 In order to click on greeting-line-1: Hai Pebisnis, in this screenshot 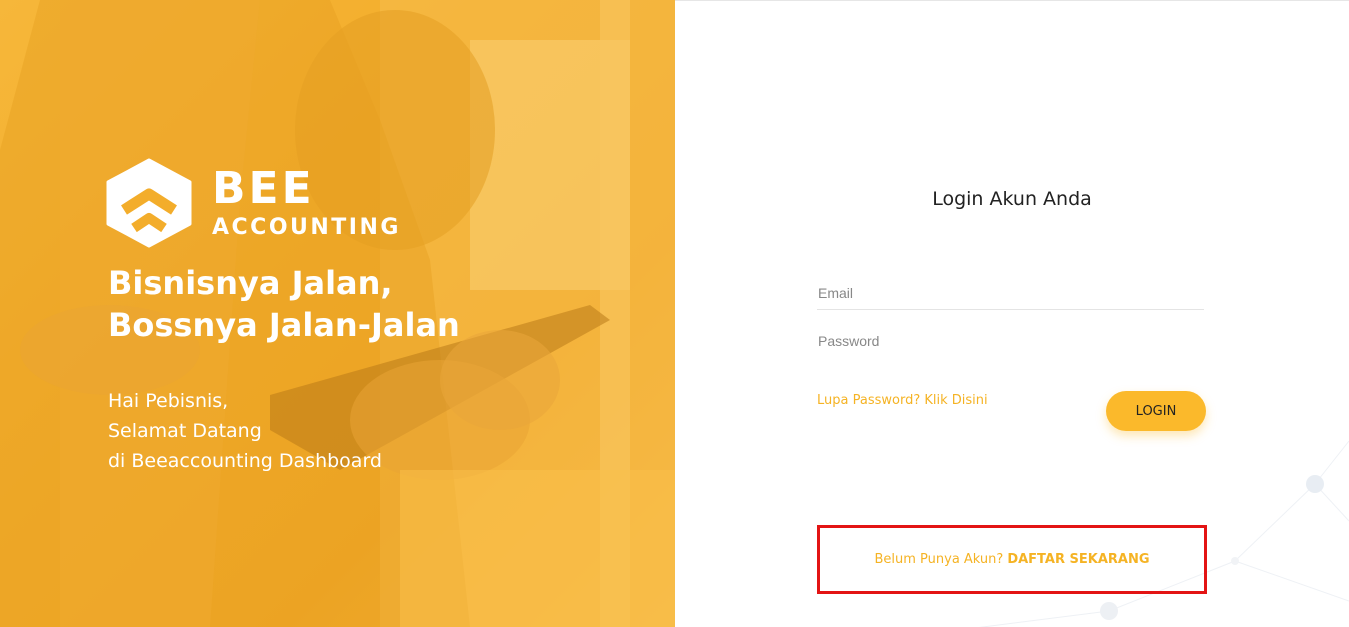, I will do `click(168, 401)`.